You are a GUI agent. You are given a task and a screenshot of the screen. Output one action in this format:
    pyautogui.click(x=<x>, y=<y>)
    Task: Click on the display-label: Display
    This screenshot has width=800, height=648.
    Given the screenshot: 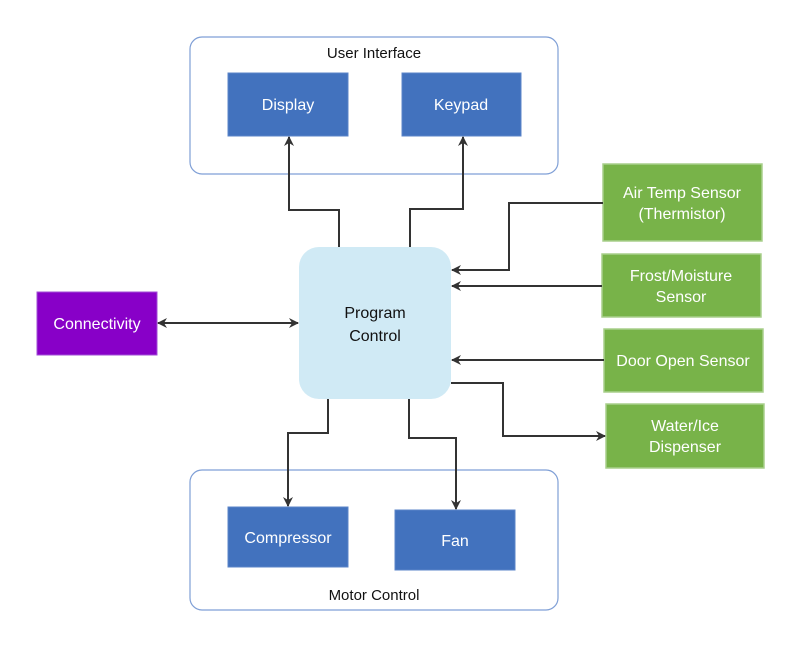 What is the action you would take?
    pyautogui.click(x=288, y=105)
    